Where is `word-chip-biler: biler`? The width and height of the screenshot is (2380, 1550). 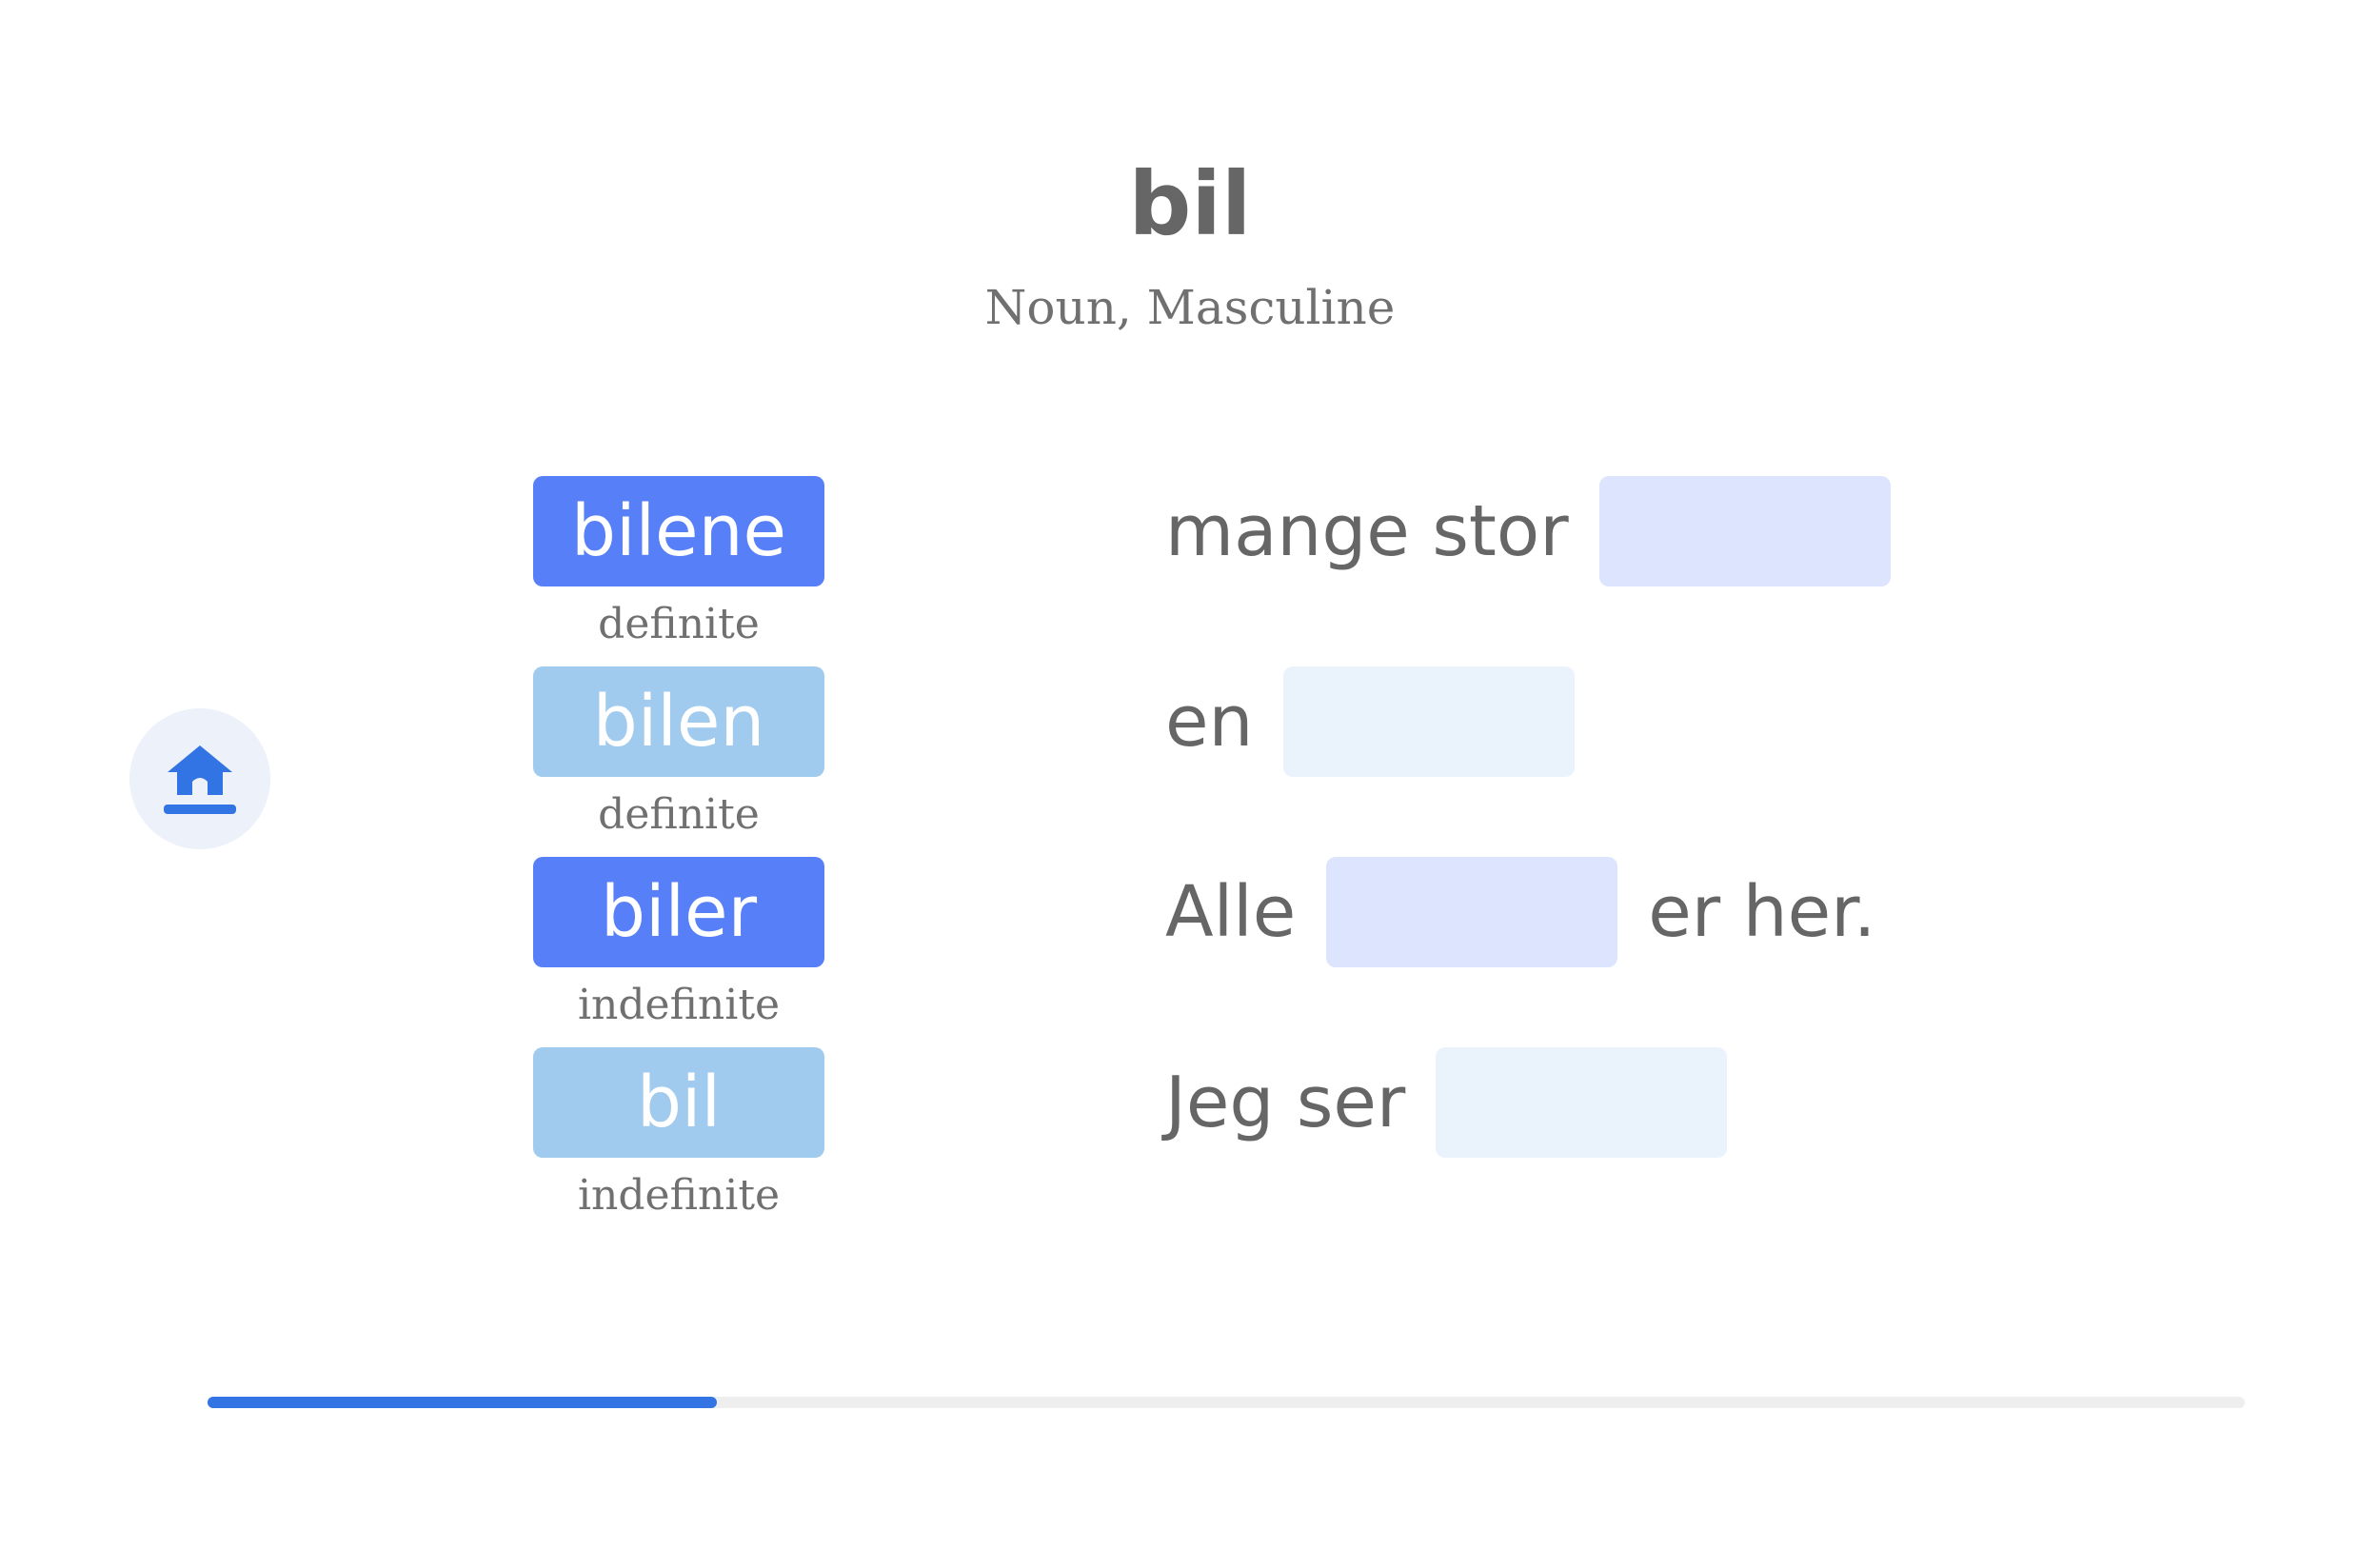 word-chip-biler: biler is located at coordinates (678, 912).